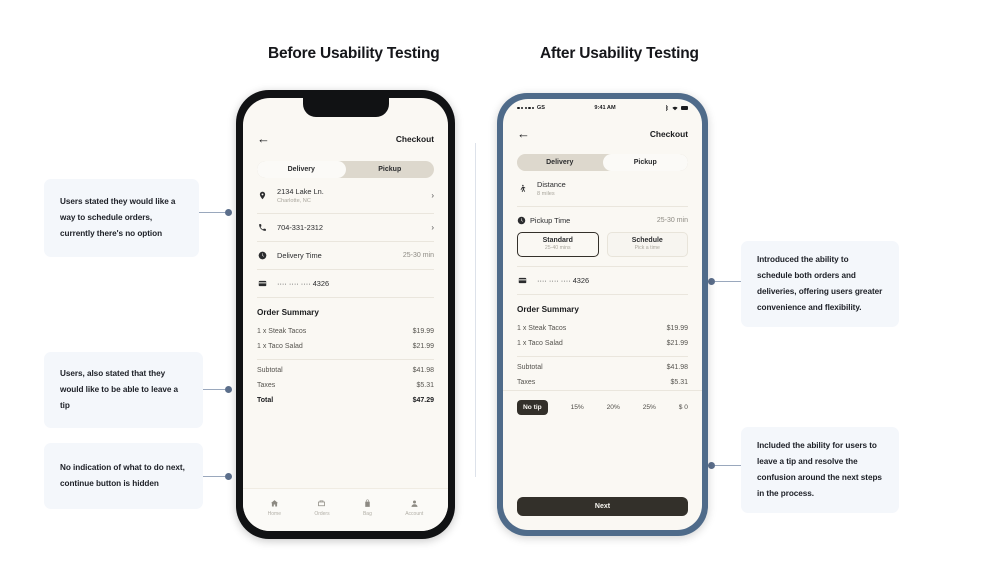  What do you see at coordinates (262, 195) in the screenshot?
I see `location-pin-icon` at bounding box center [262, 195].